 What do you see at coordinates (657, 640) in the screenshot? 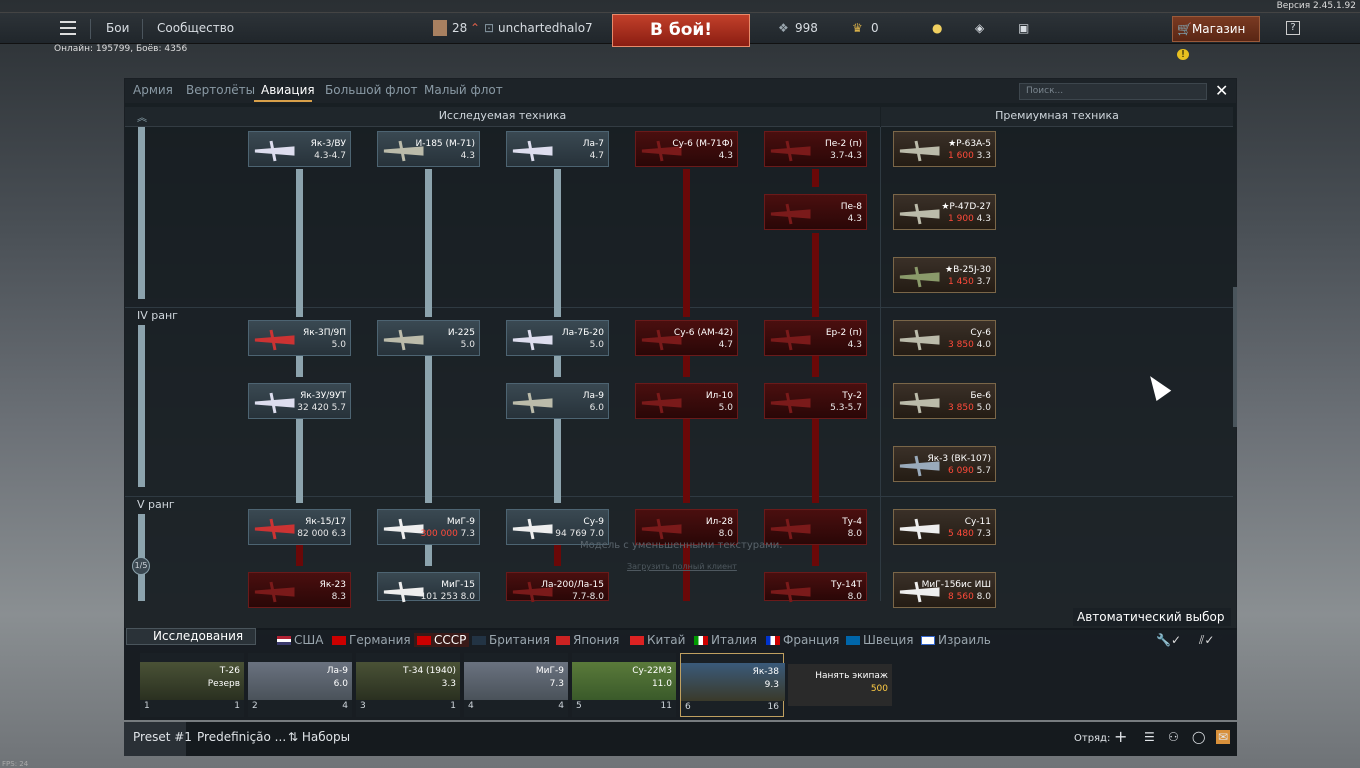
I see `nation-tab-china: Китай` at bounding box center [657, 640].